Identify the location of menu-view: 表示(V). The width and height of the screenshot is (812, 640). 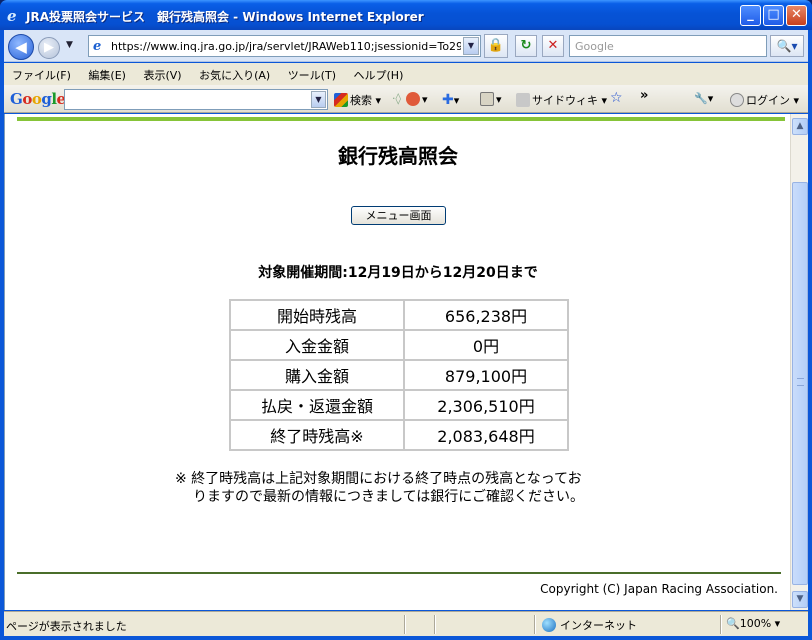
(162, 75).